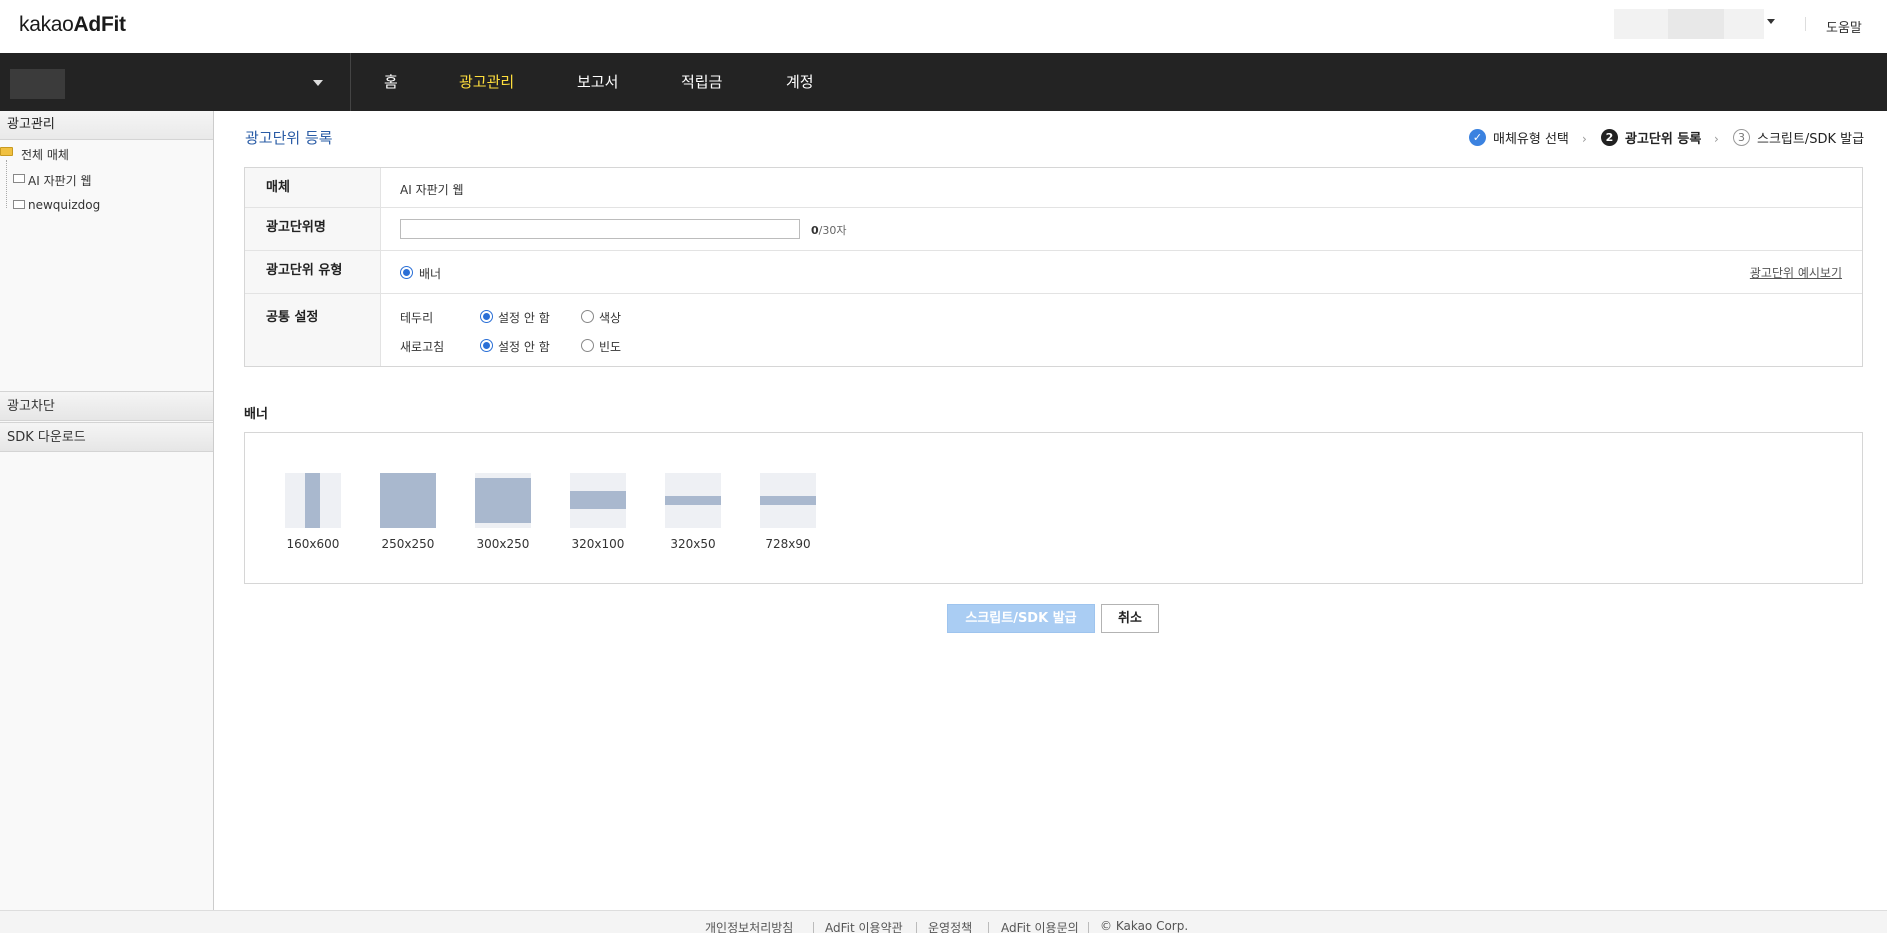 The height and width of the screenshot is (933, 1887). Describe the element at coordinates (106, 125) in the screenshot. I see `sidebar-header: 광고관리` at that location.